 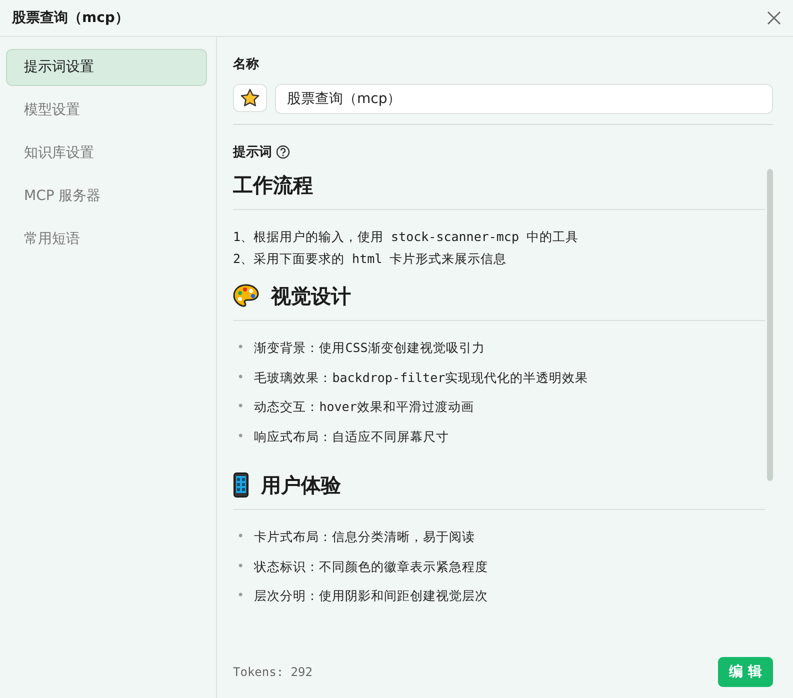 I want to click on field-label: 名称, so click(x=246, y=64).